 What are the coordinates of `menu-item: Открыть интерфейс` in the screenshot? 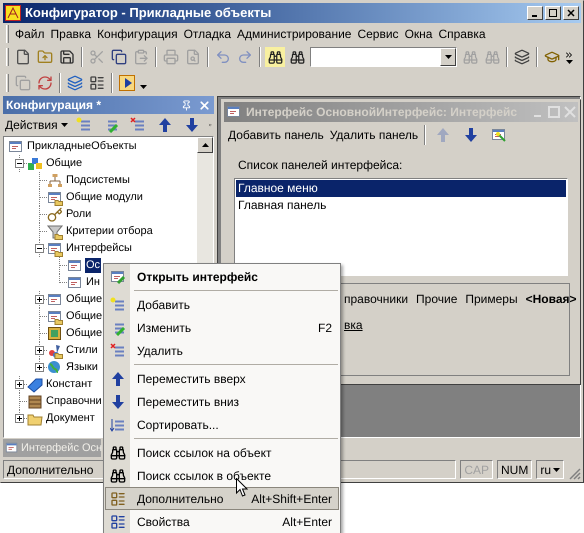 It's located at (222, 276).